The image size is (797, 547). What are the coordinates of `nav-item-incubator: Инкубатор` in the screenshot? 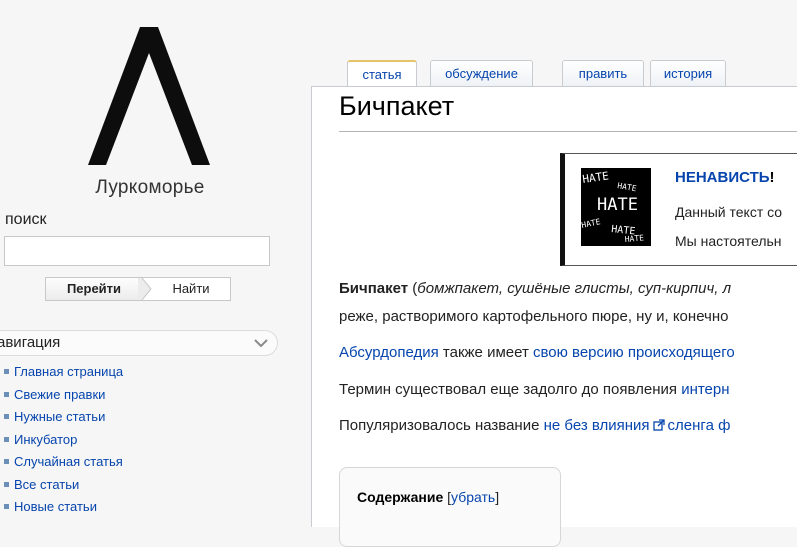 It's located at (61, 443).